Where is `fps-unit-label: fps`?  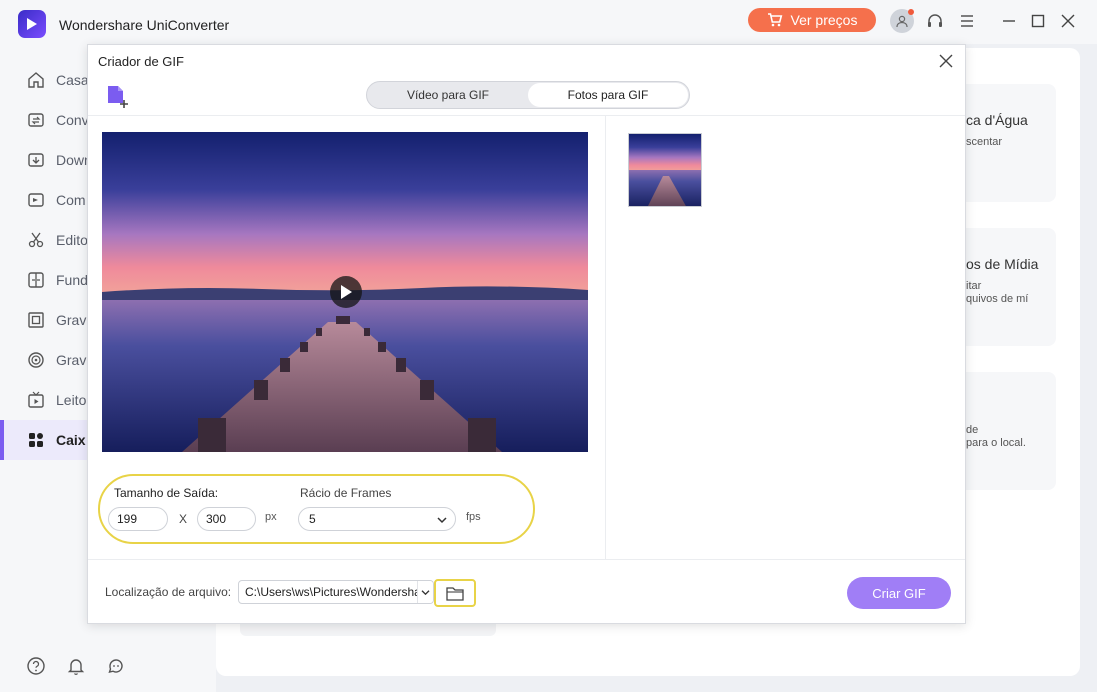
fps-unit-label: fps is located at coordinates (473, 517).